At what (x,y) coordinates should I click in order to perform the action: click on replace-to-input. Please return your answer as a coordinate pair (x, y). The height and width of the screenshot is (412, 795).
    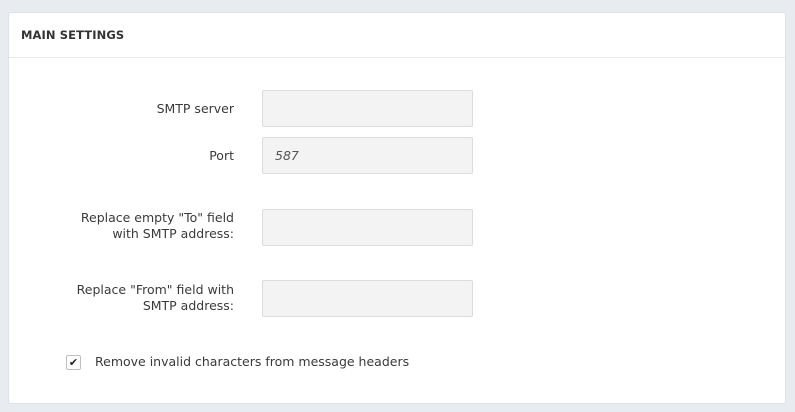
    Looking at the image, I should click on (367, 227).